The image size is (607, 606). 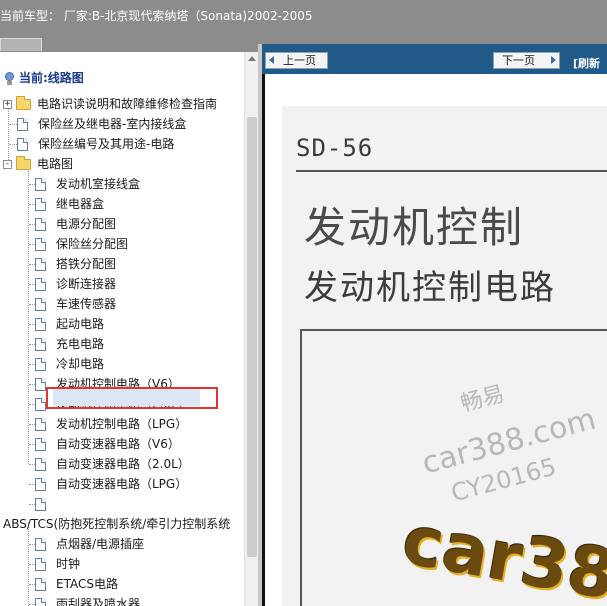 What do you see at coordinates (122, 424) in the screenshot?
I see `tree-item-label: 发动机控制电路（LPG）` at bounding box center [122, 424].